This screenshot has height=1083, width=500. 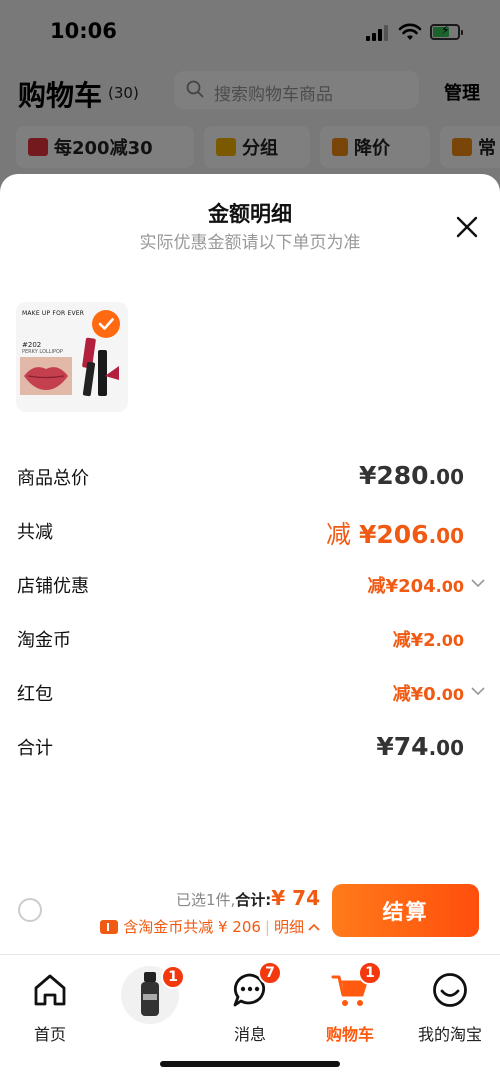 I want to click on tab-messages: 7 消息, so click(x=250, y=1003).